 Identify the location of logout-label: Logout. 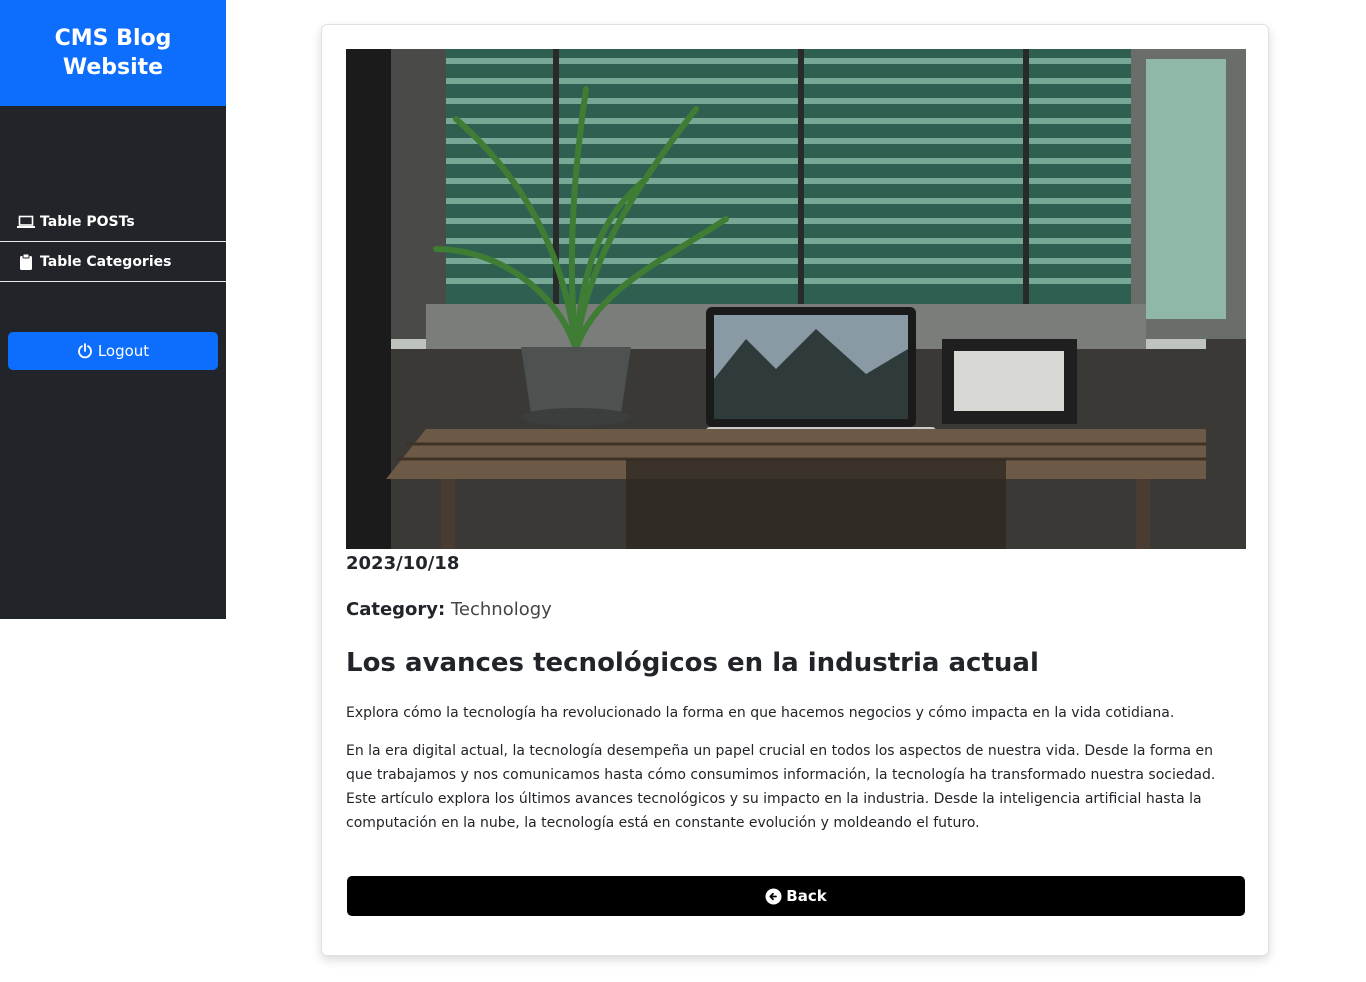
(123, 351).